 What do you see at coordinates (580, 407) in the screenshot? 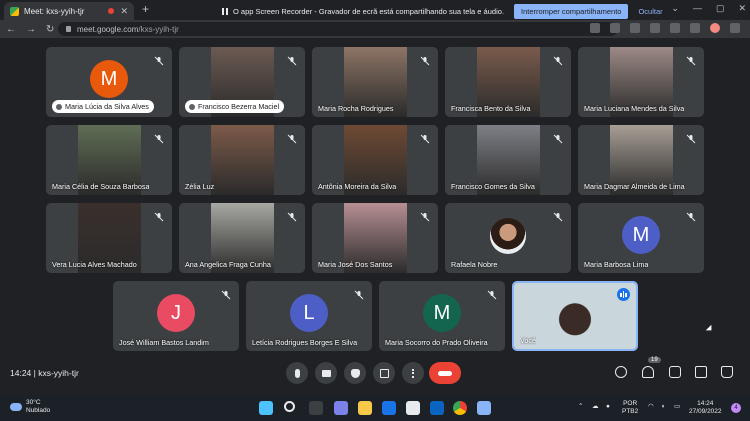
I see `tray-chevron-icon: ⌃` at bounding box center [580, 407].